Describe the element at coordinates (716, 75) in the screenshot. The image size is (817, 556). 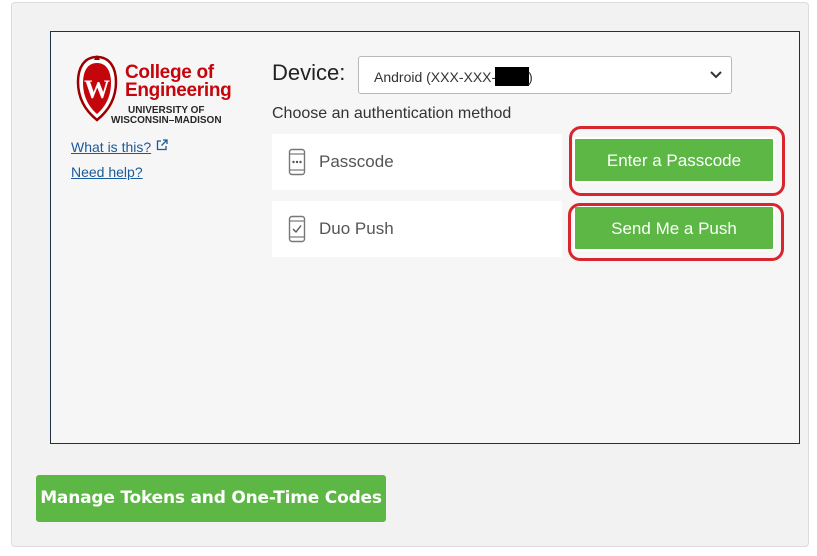
I see `chevron-down-icon` at that location.